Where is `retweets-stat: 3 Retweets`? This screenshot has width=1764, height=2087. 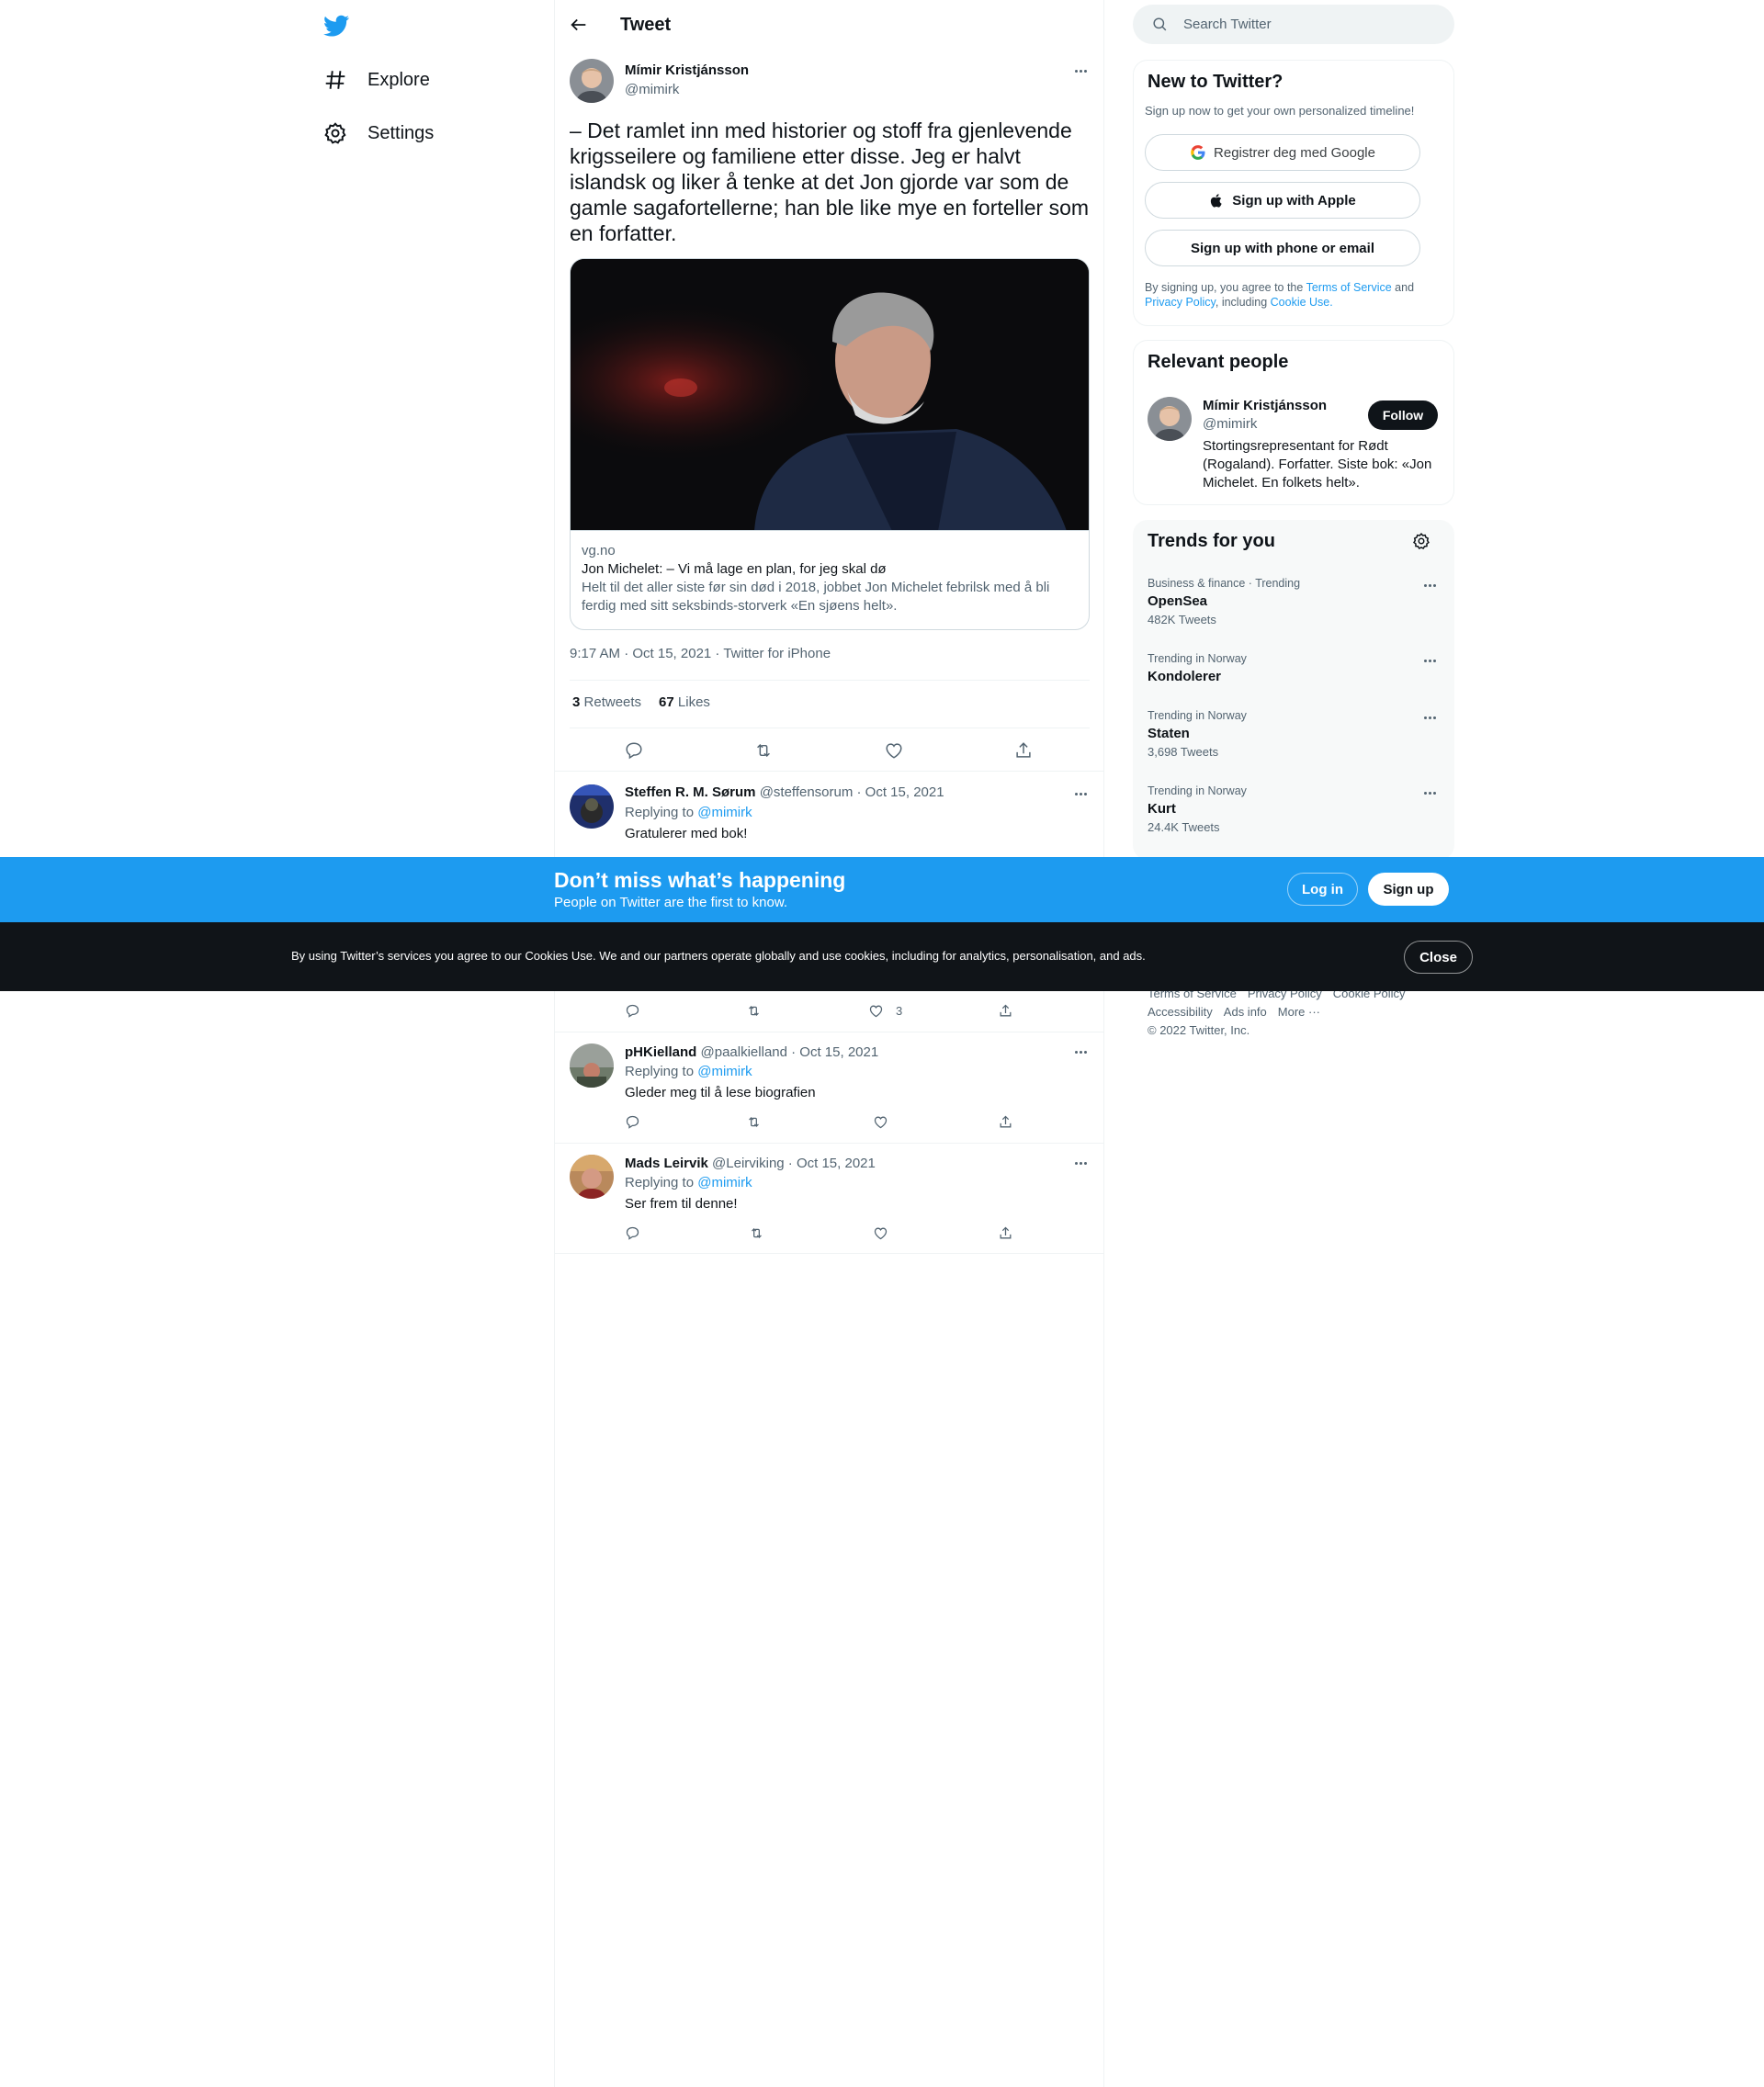
retweets-stat: 3 Retweets is located at coordinates (606, 702).